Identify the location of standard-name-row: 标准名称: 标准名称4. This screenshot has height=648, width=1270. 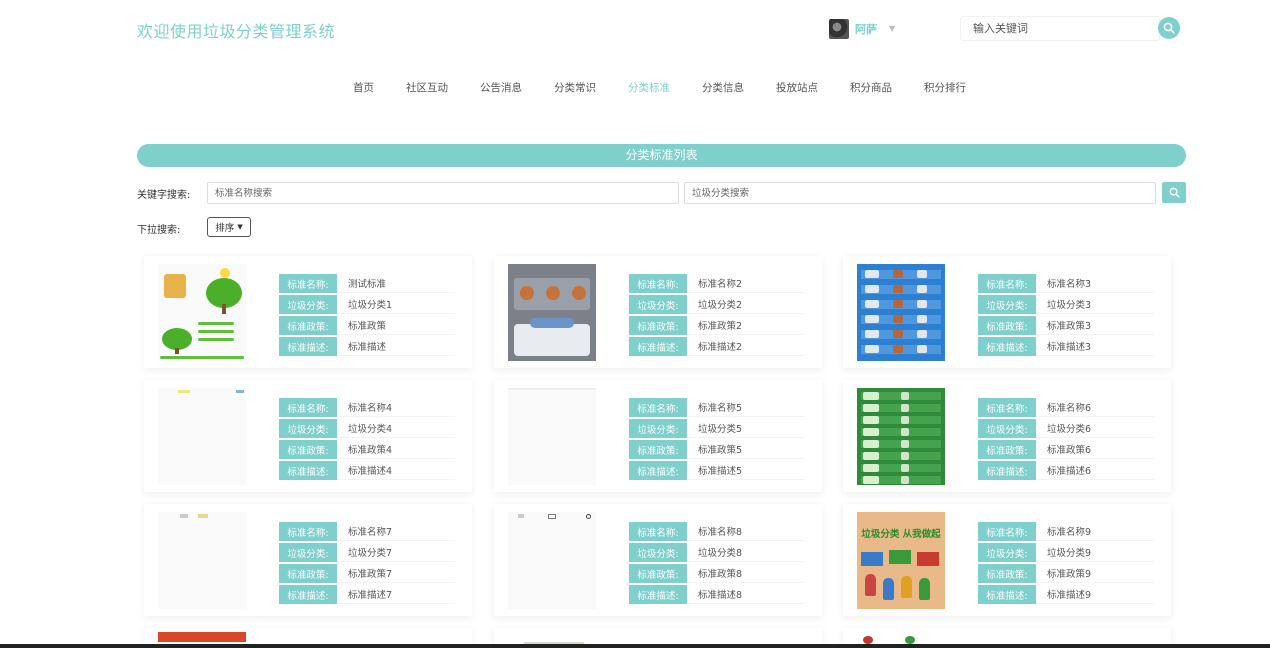
(367, 407).